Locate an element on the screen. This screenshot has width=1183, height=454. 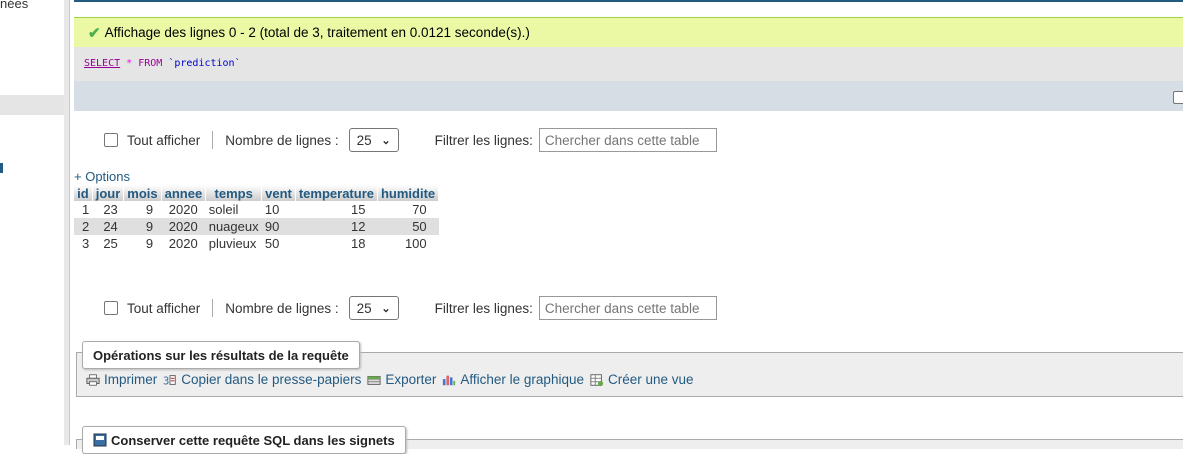
clipboard-icon: 3 is located at coordinates (170, 380).